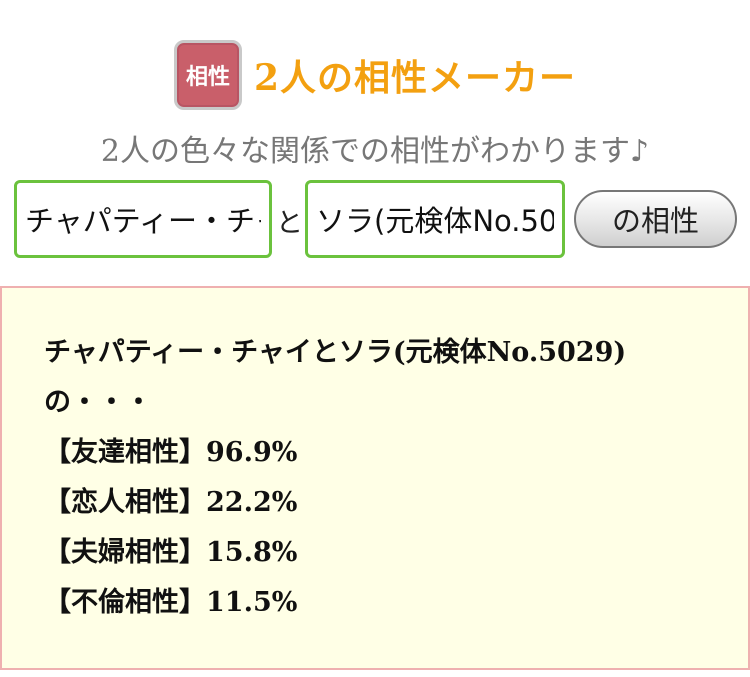  I want to click on marriage-value: 15.8%, so click(252, 552).